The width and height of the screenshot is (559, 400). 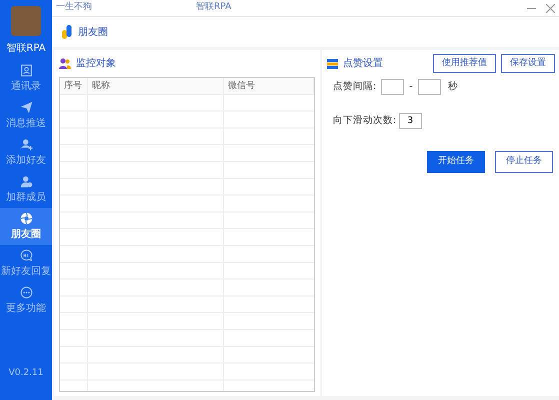 I want to click on panel-title: 点赞设置, so click(x=363, y=63).